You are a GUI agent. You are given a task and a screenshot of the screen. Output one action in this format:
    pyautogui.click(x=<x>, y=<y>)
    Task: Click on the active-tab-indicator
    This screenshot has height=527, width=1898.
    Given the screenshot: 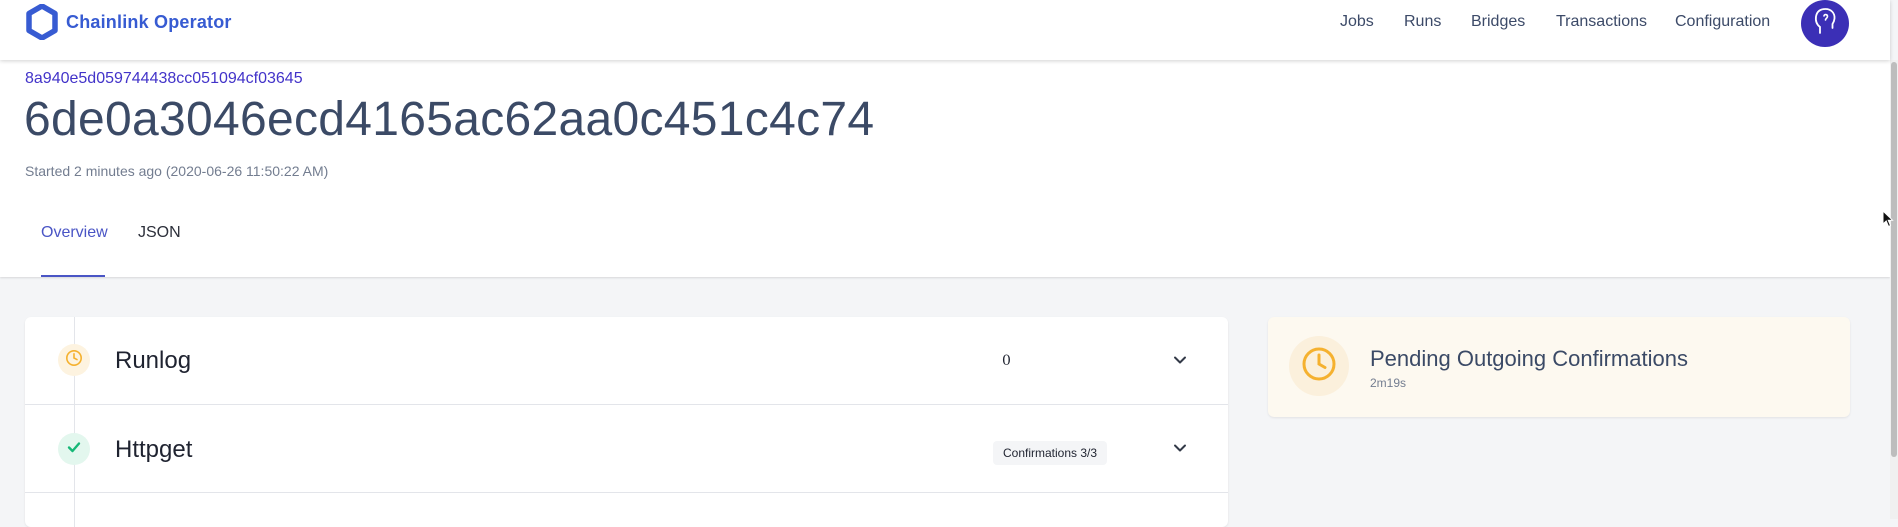 What is the action you would take?
    pyautogui.click(x=73, y=276)
    